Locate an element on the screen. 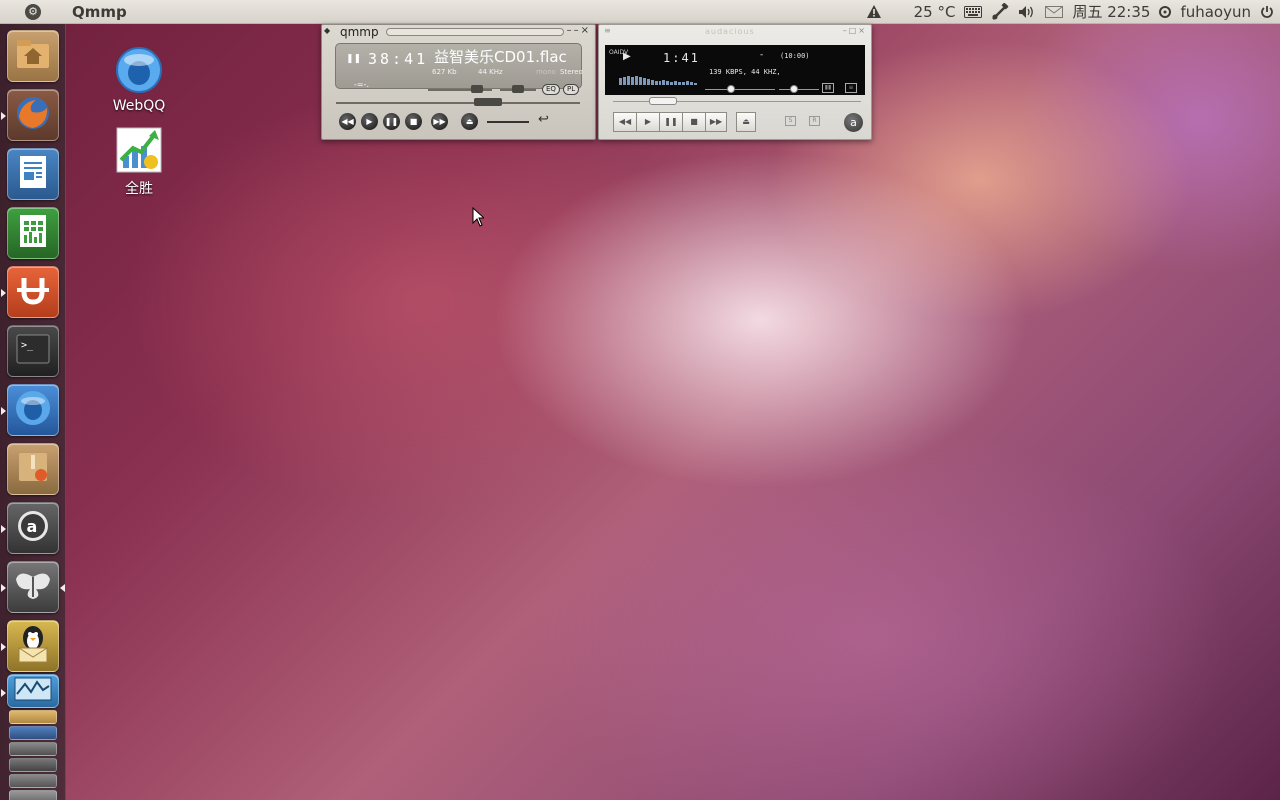 Image resolution: width=1280 pixels, height=800 pixels. previous-icon: ◀◀ is located at coordinates (625, 121).